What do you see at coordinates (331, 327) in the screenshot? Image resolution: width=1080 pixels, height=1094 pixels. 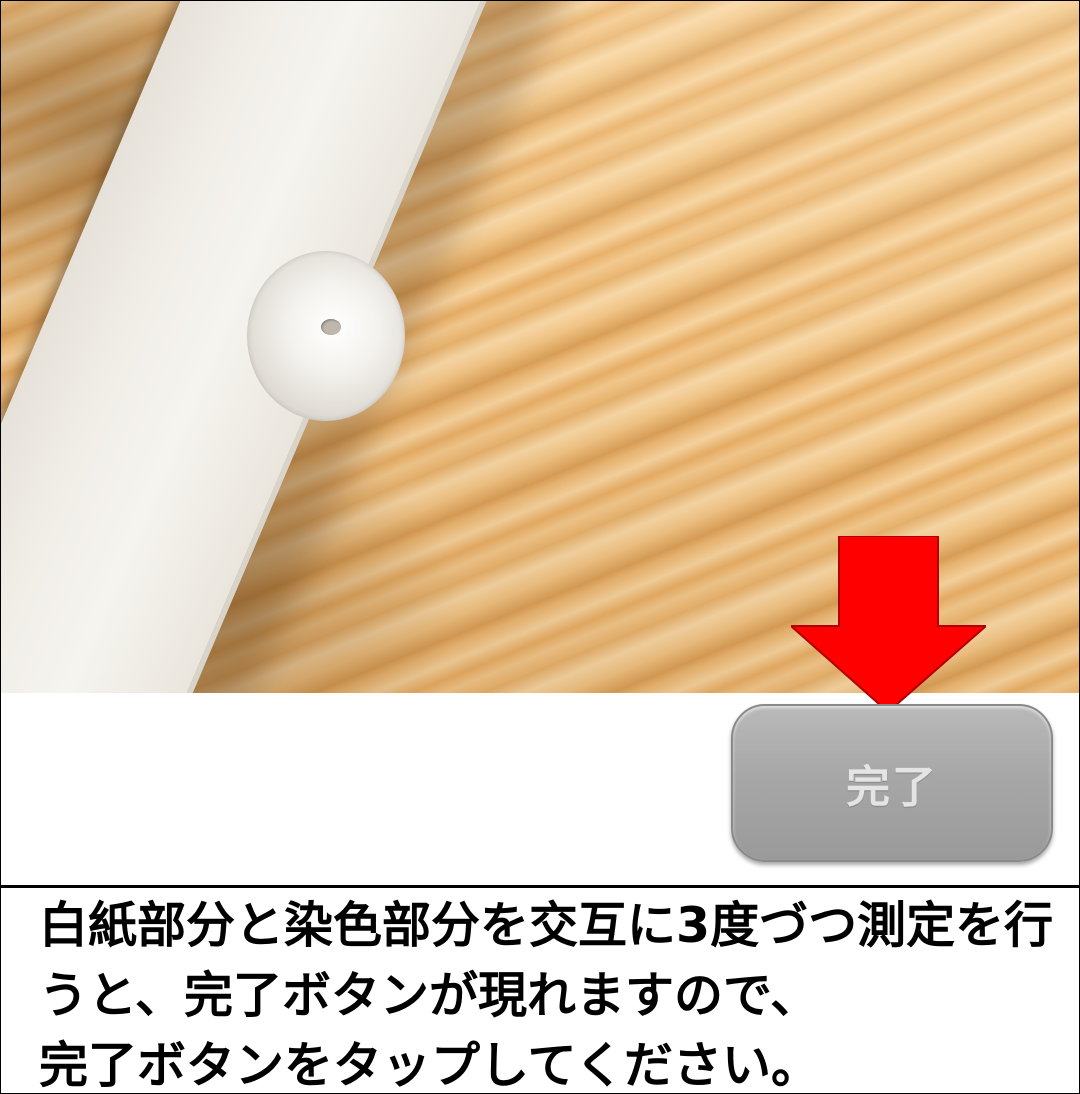 I see `sample-center-dot` at bounding box center [331, 327].